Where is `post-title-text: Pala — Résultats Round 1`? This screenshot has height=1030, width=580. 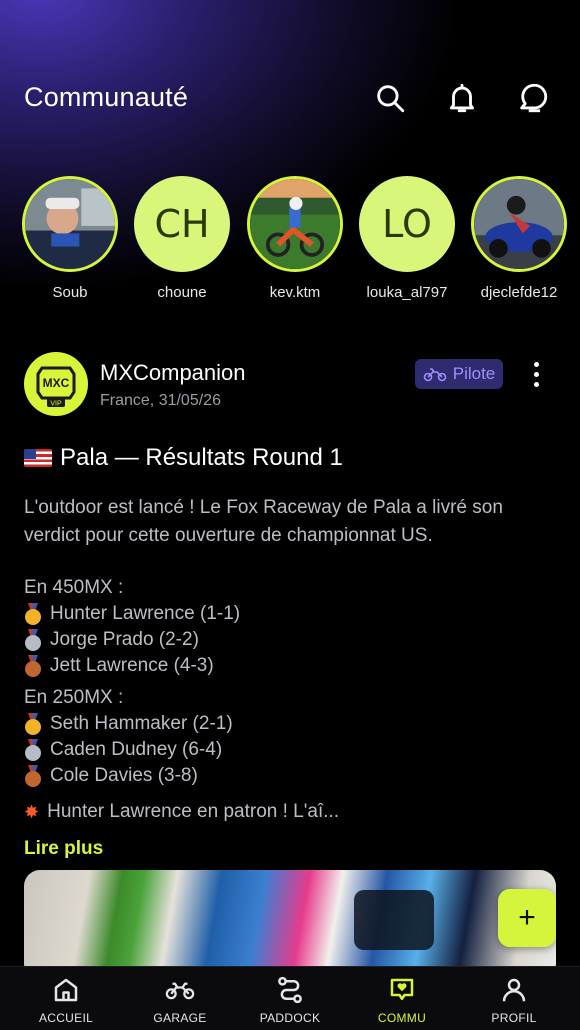
post-title-text: Pala — Résultats Round 1 is located at coordinates (201, 457).